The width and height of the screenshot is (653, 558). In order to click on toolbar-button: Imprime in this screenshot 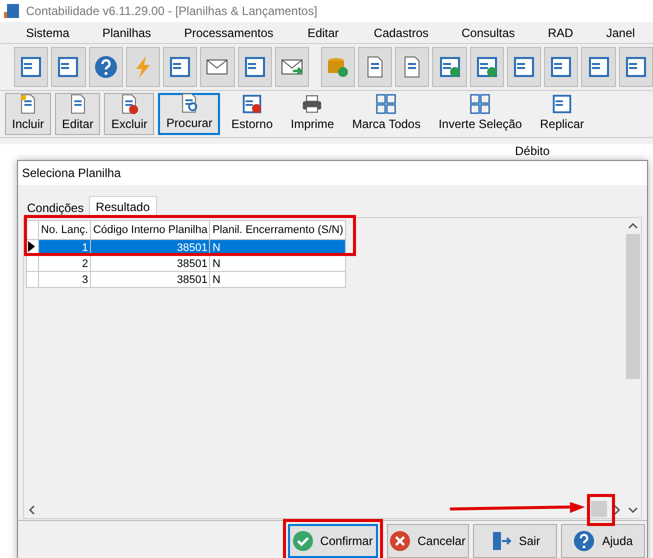, I will do `click(313, 114)`.